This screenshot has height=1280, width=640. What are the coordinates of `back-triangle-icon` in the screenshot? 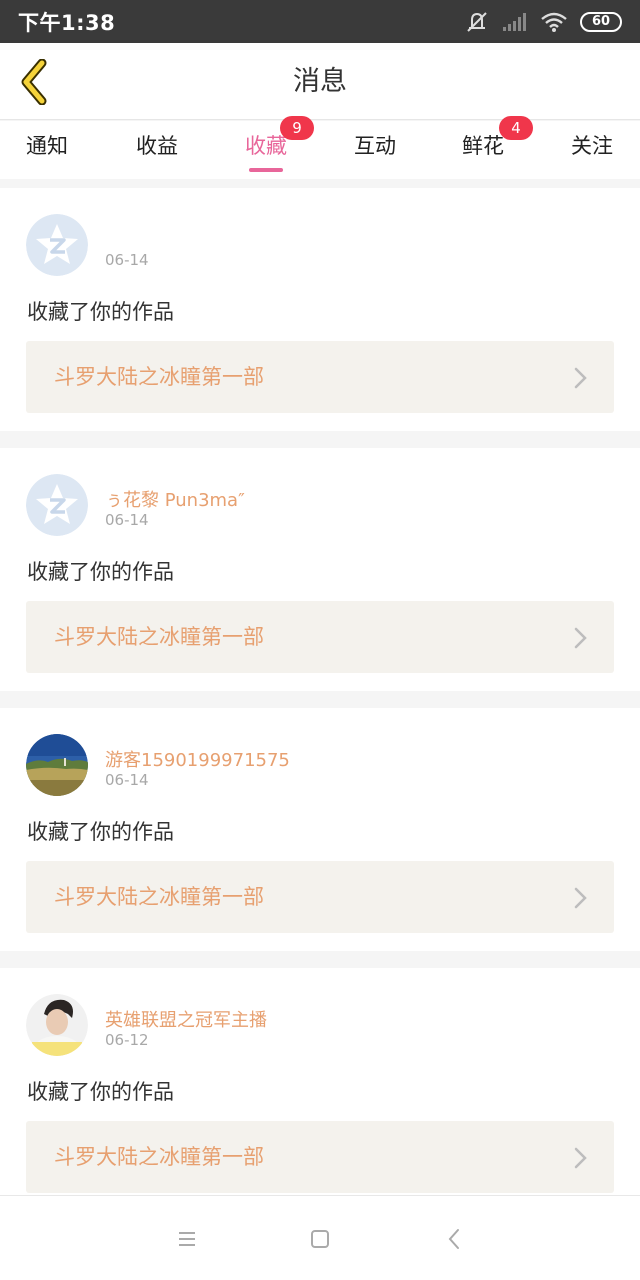 It's located at (453, 1239).